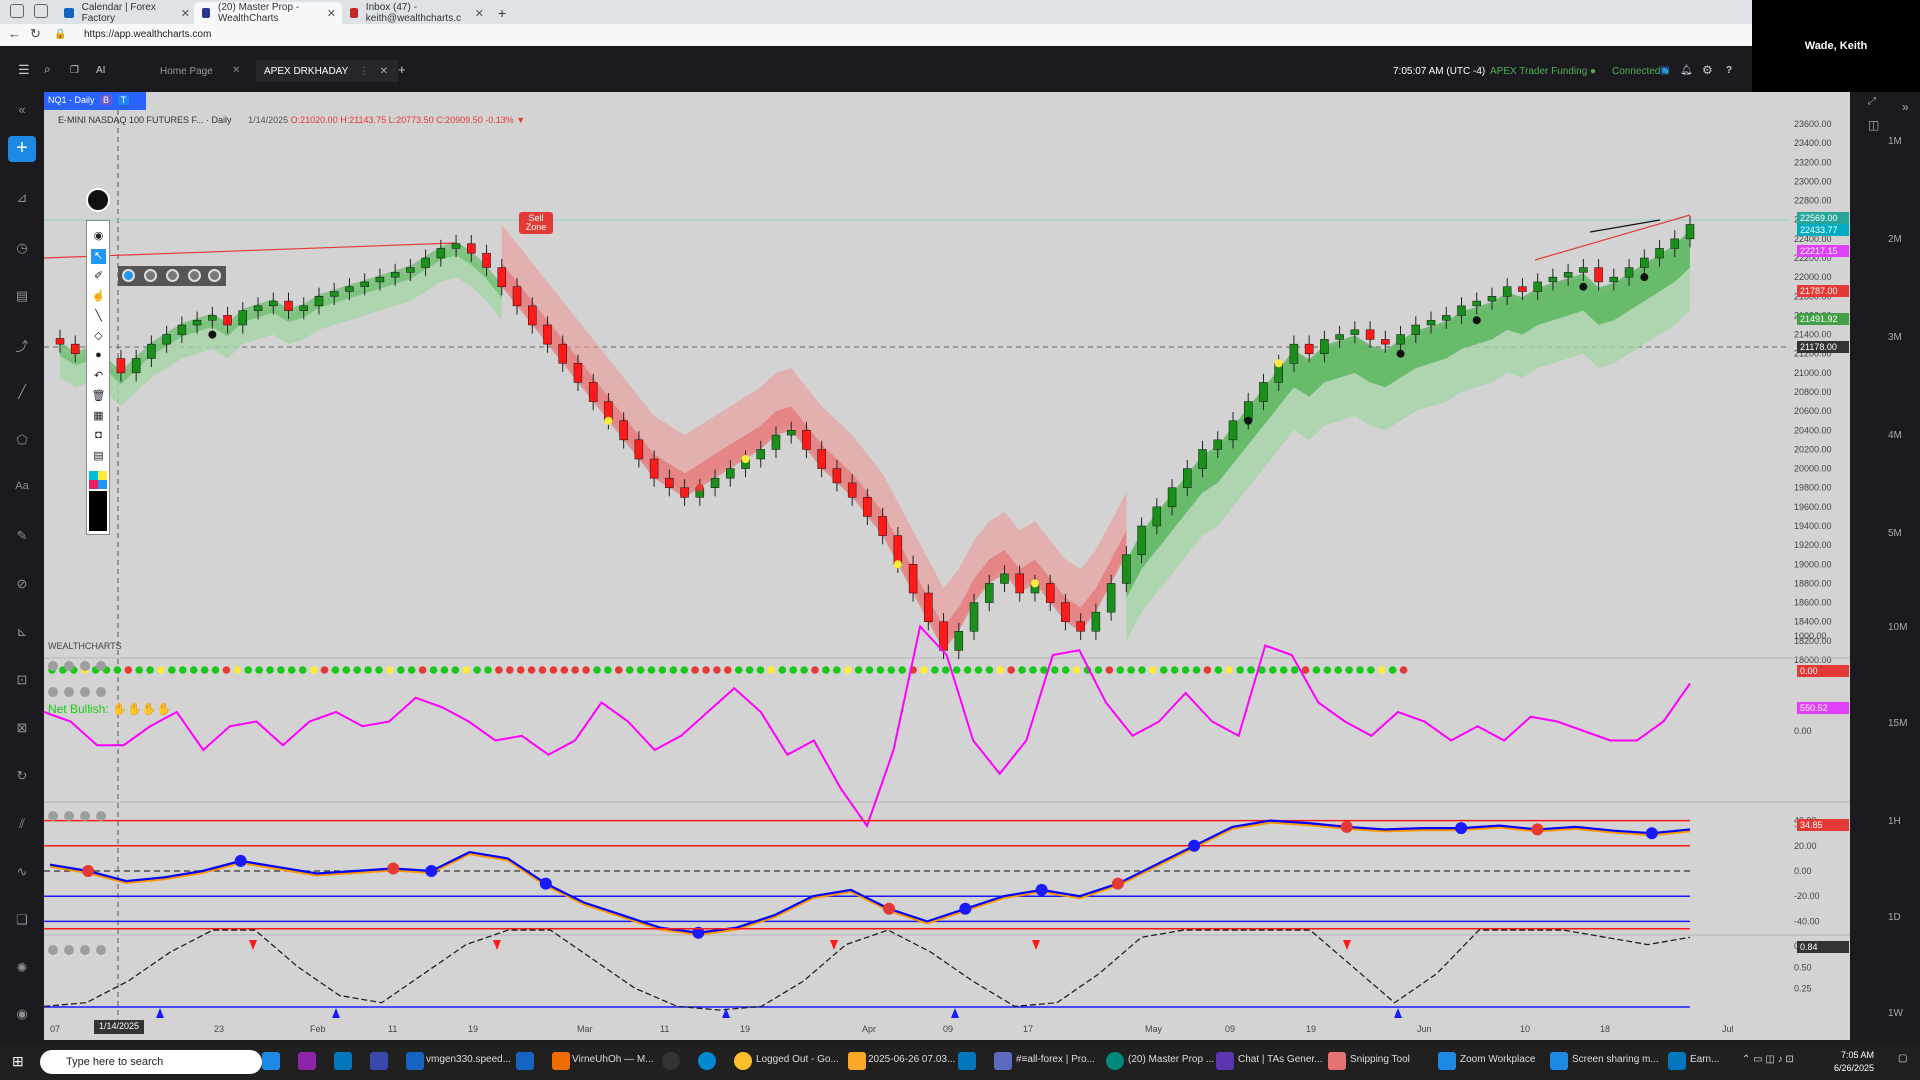 Image resolution: width=1920 pixels, height=1080 pixels. What do you see at coordinates (1895, 1013) in the screenshot?
I see `timeframe-1w: 1W` at bounding box center [1895, 1013].